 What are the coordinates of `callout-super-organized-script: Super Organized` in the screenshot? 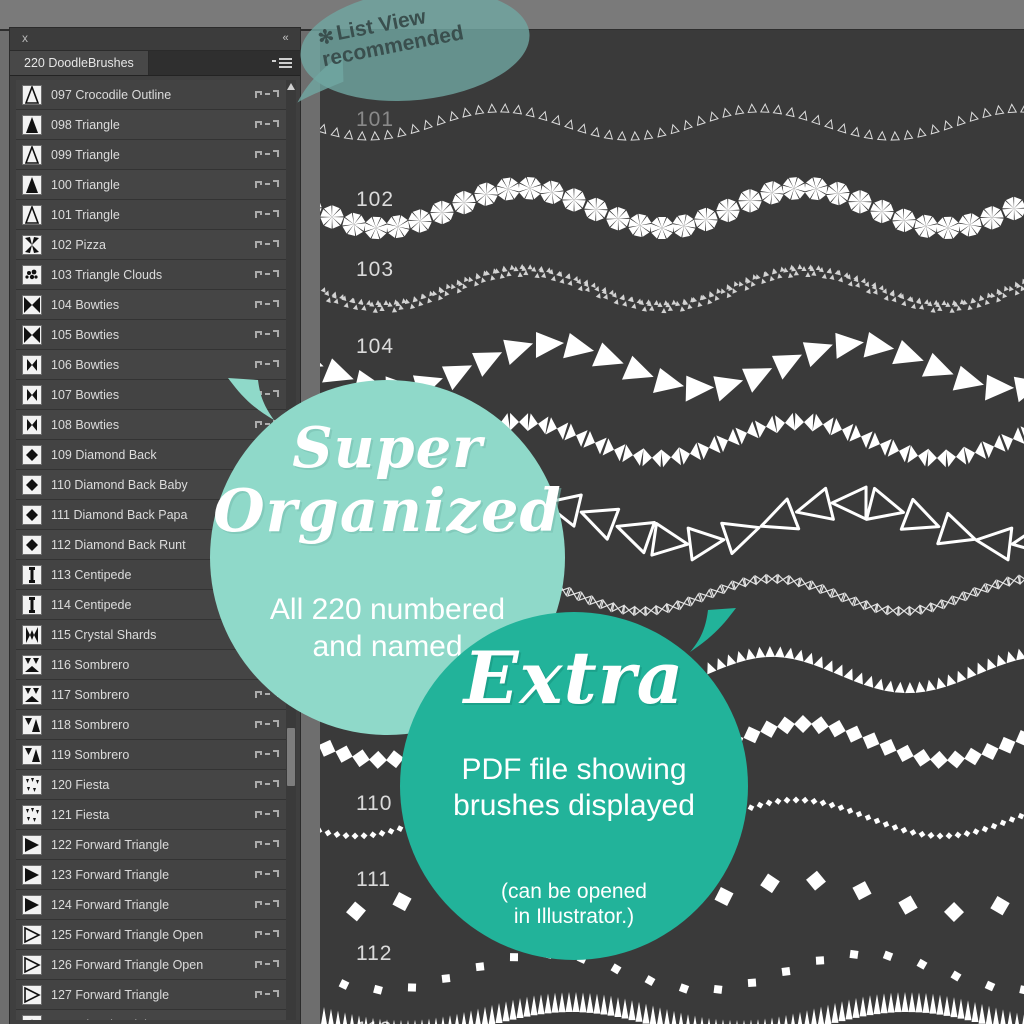 It's located at (387, 482).